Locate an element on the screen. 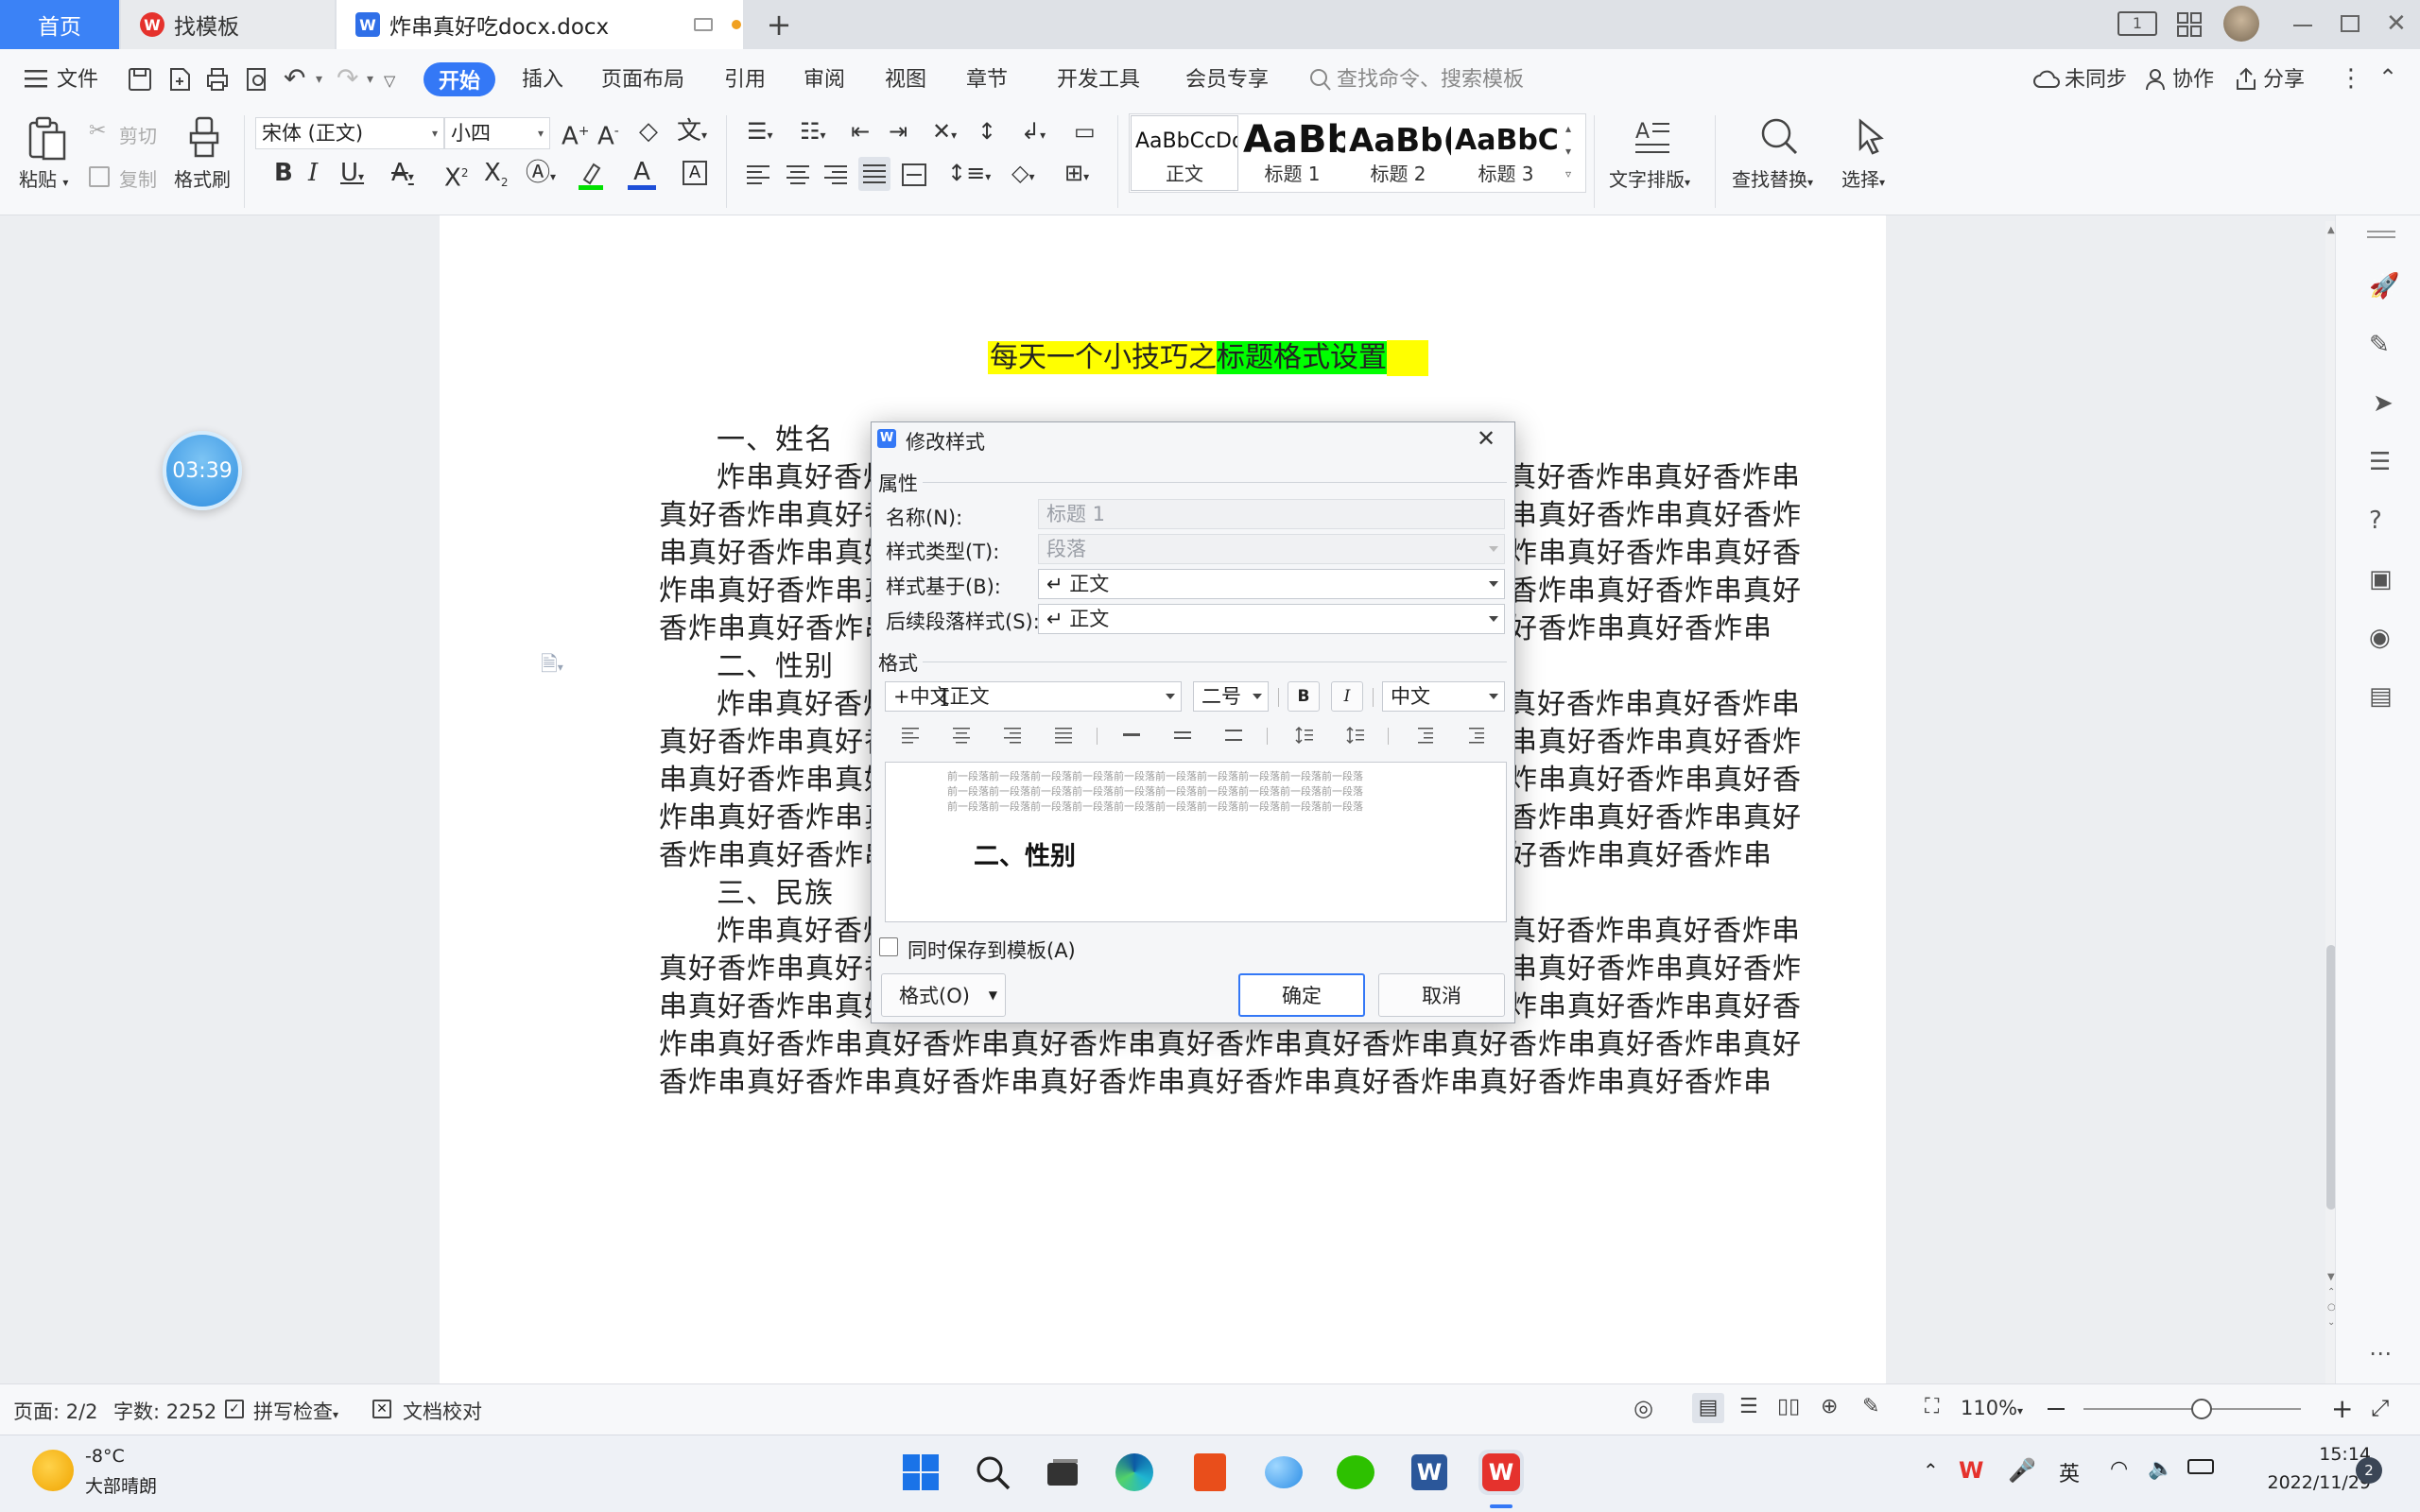  size-select: 二号 is located at coordinates (1231, 696).